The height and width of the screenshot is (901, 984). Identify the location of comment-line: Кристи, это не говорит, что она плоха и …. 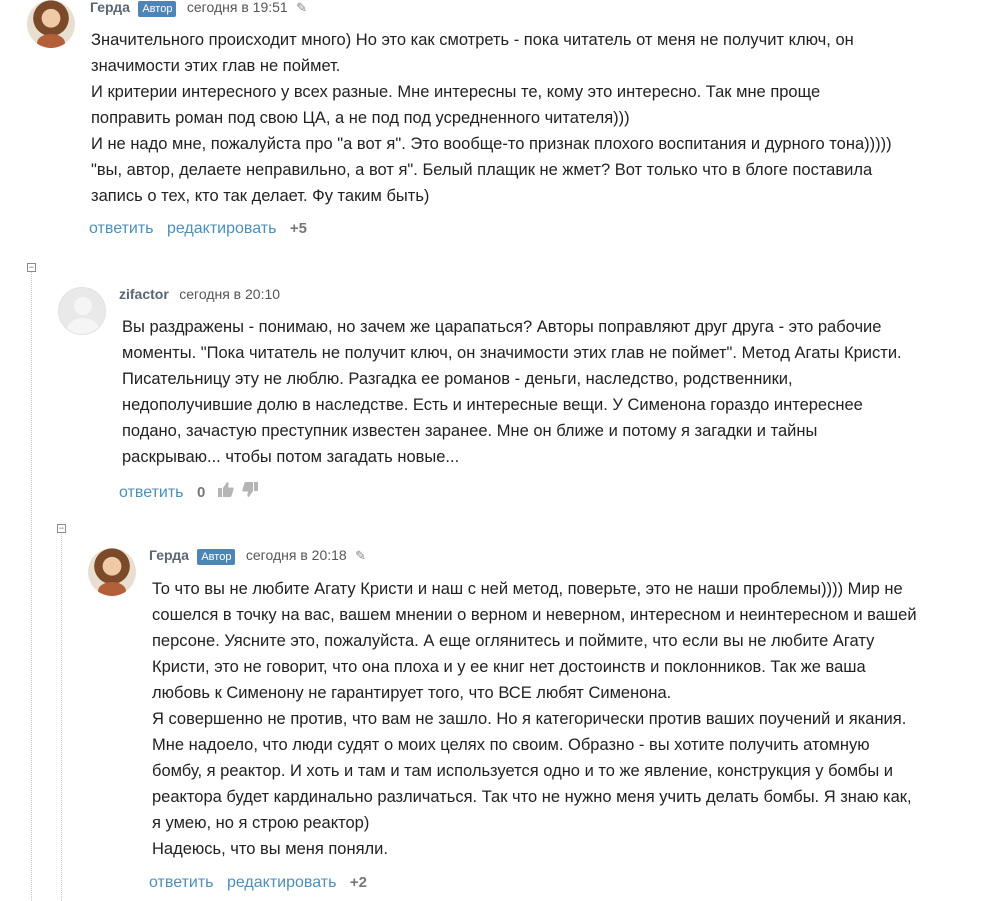
(509, 667).